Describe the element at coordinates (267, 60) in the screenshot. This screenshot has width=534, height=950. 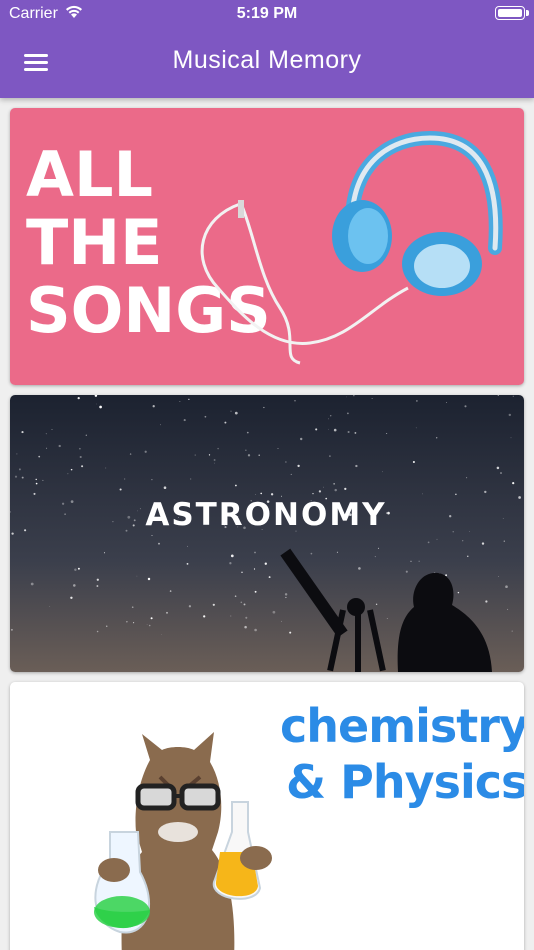
I see `page-title: Musical Memory` at that location.